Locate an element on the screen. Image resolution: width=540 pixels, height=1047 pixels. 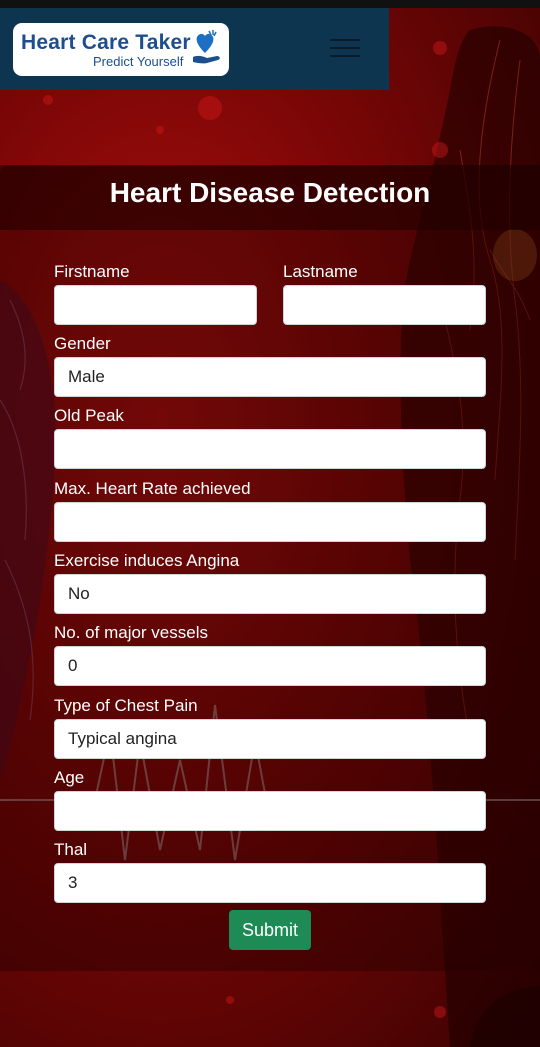
firstname-input is located at coordinates (155, 305).